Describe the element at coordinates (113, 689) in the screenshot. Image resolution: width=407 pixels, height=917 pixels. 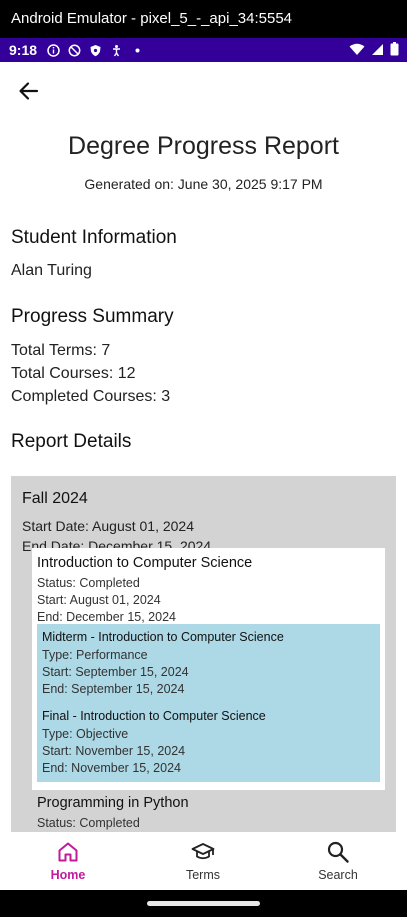
I see `assessment-end: End: September 15, 2024` at that location.